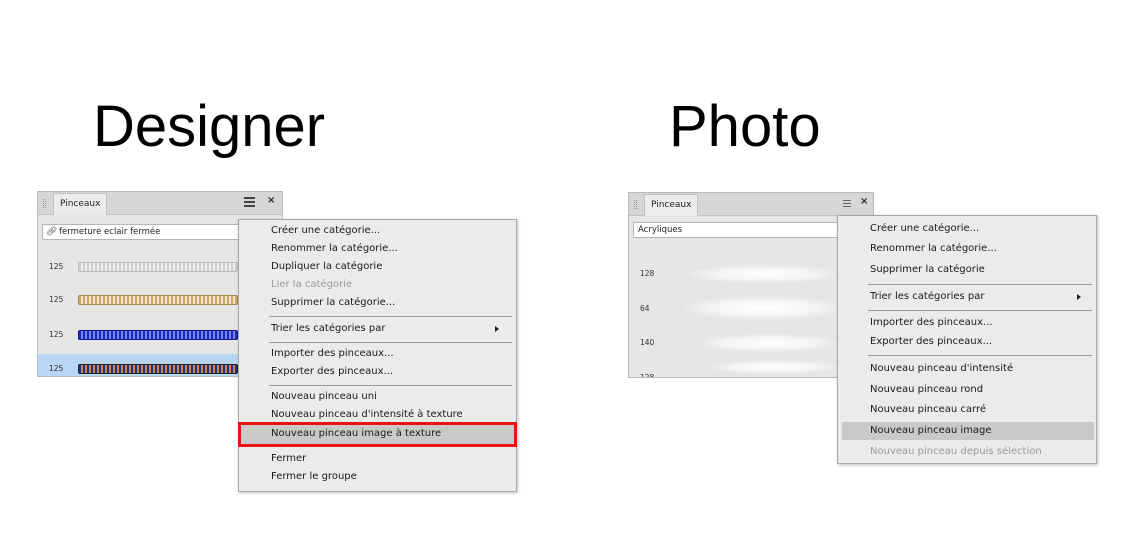  What do you see at coordinates (956, 451) in the screenshot?
I see `menu-item-new-brush-from-selection: Nouveau pinceau depuis sélection` at bounding box center [956, 451].